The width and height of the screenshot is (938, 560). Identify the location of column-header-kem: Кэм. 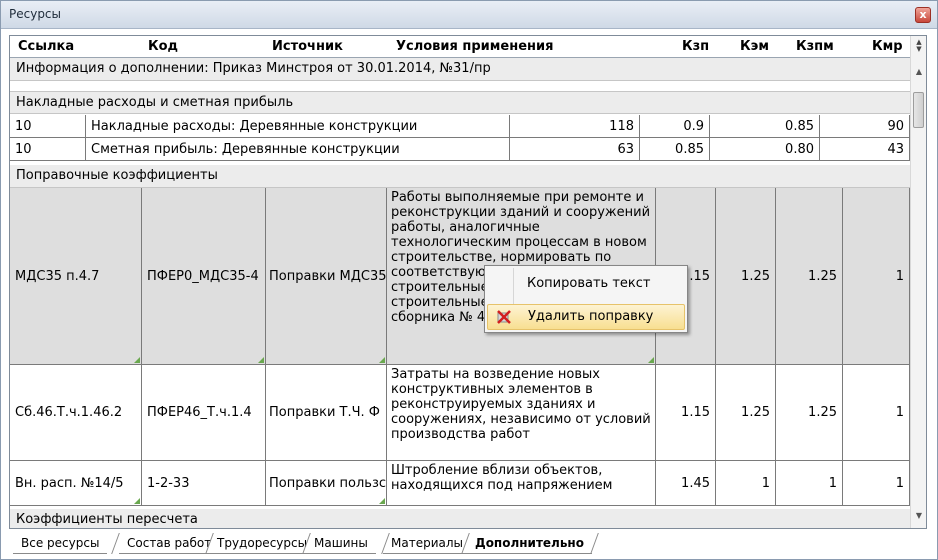
(754, 46).